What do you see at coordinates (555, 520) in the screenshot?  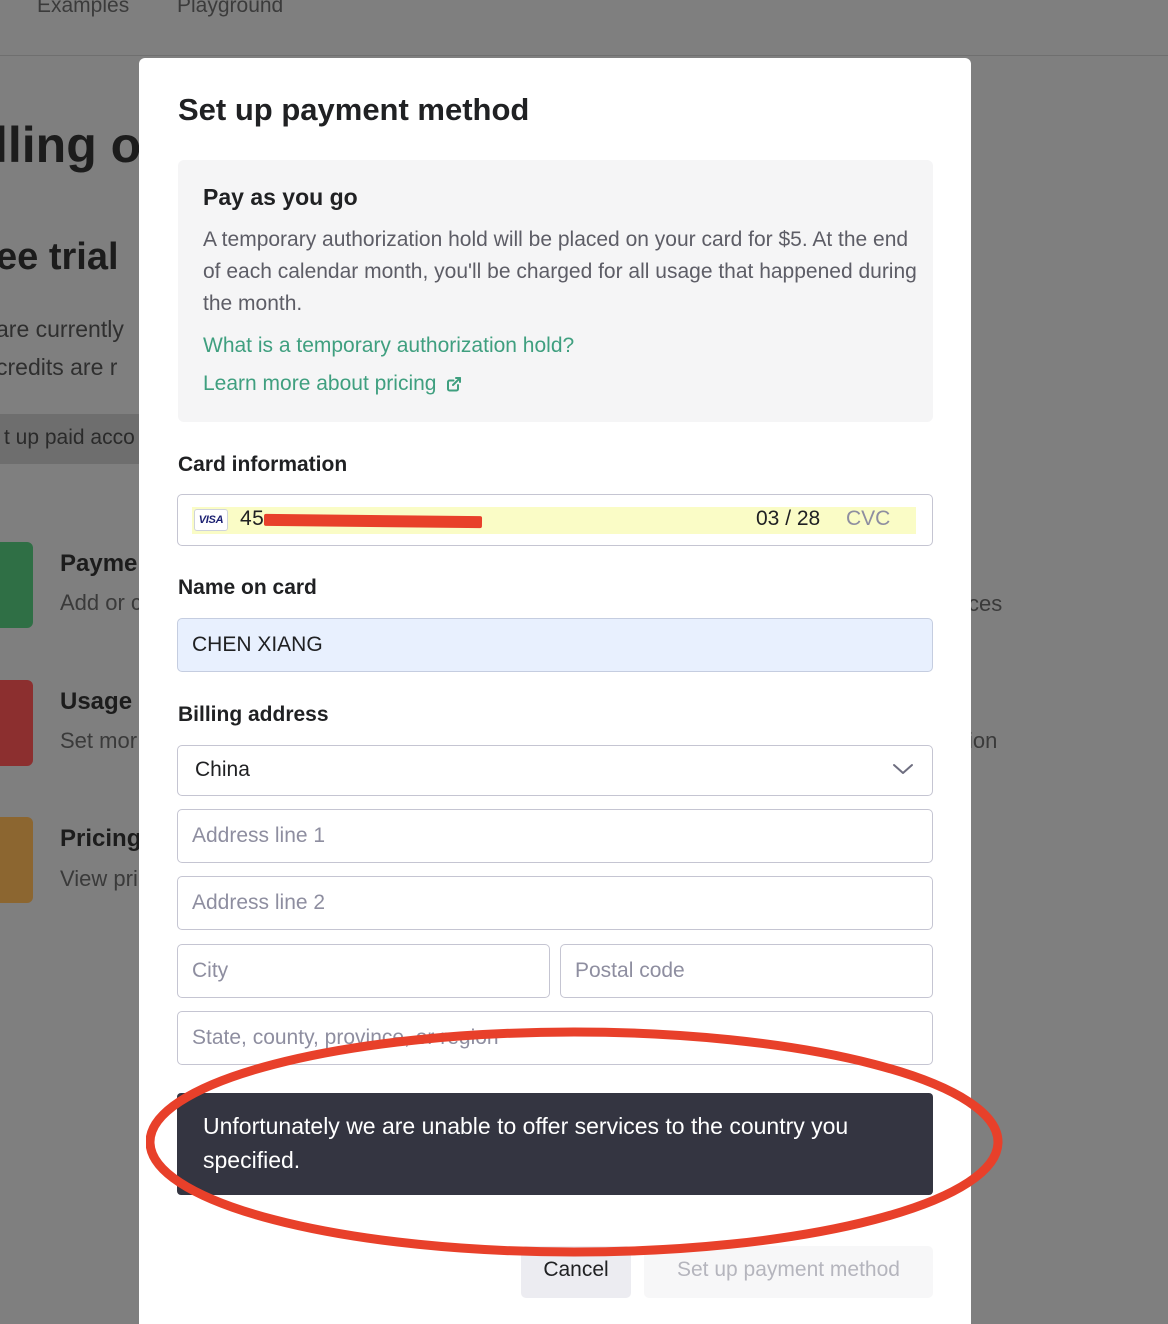 I see `card-information-field: VISA 45 03 / 28 CVC` at bounding box center [555, 520].